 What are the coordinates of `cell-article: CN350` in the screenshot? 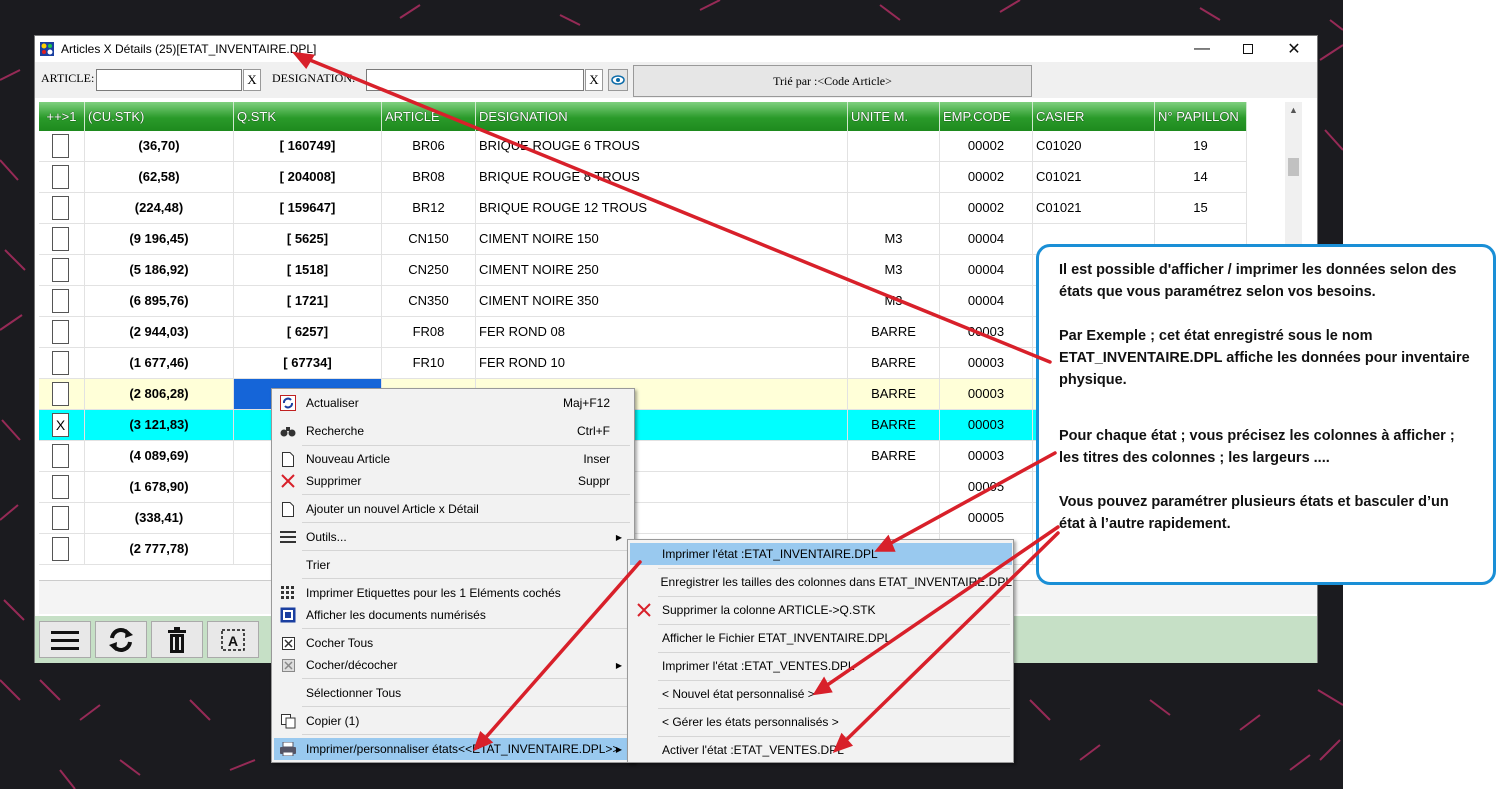 It's located at (429, 301).